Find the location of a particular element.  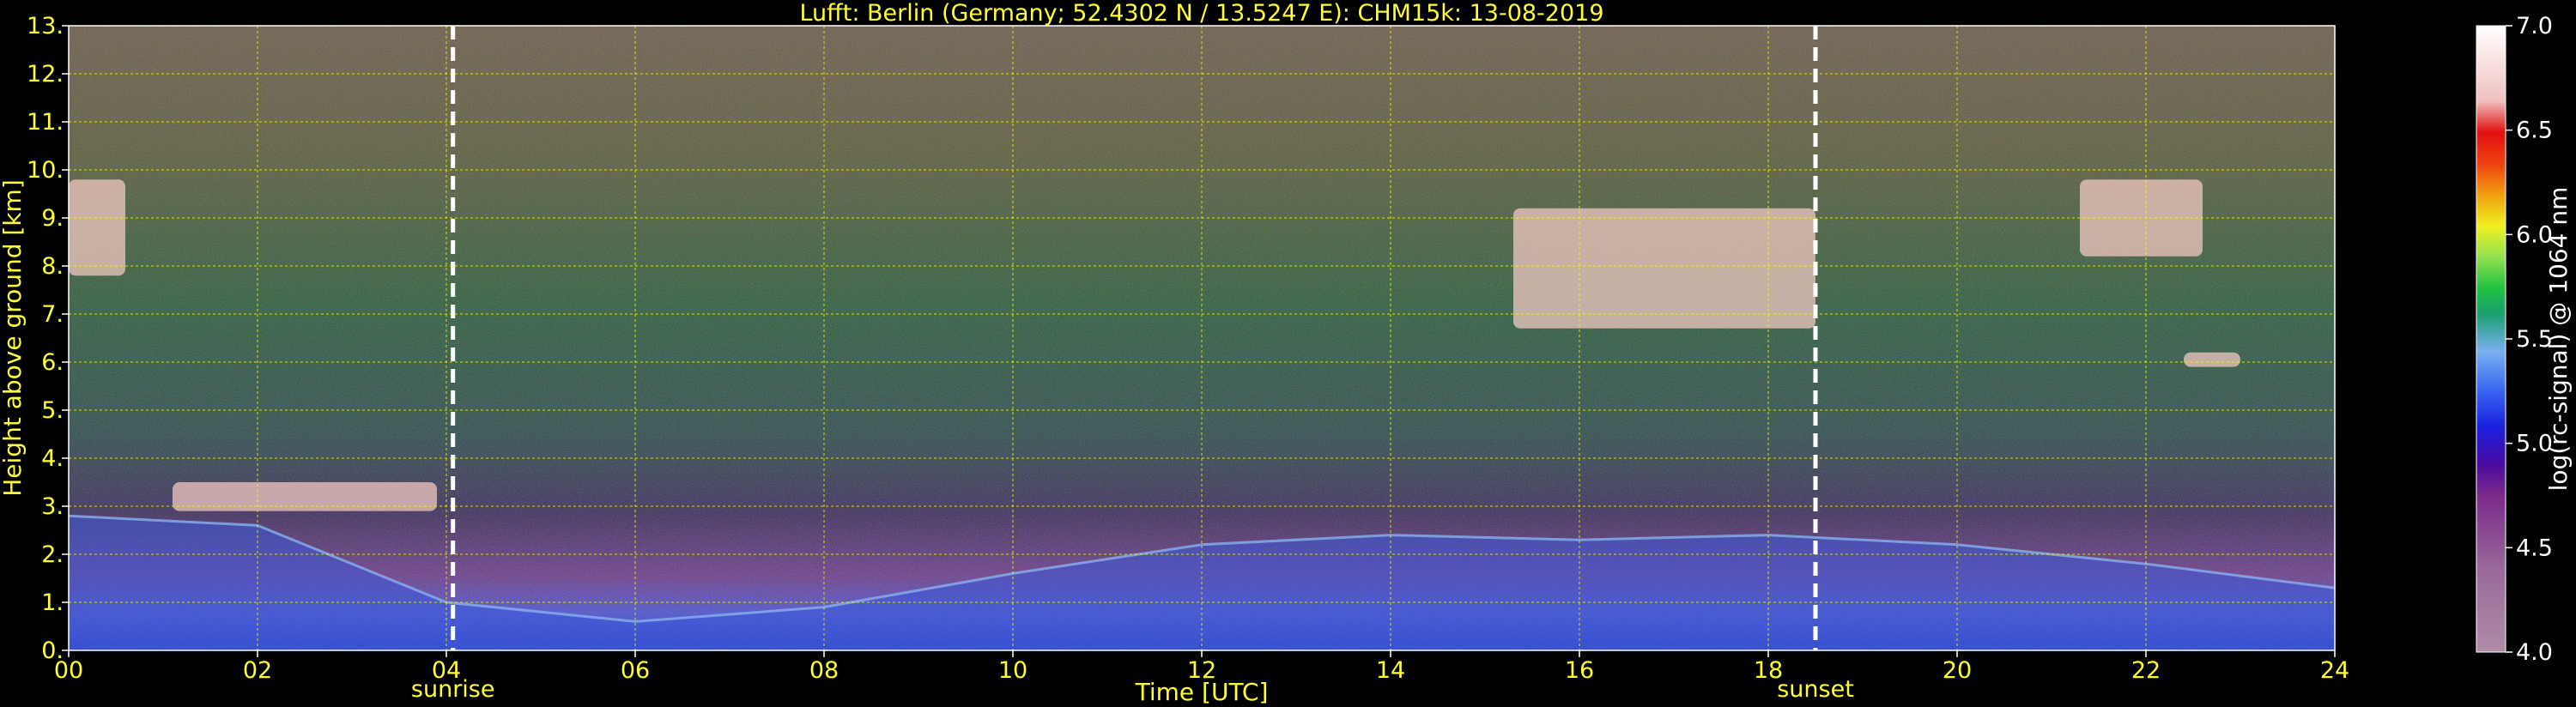

y-axis-ticks: 0. 1. 2. 3. 4. 5. 6. 7. 8. 9. 10. 11. 12. 13. is located at coordinates (48, 338).